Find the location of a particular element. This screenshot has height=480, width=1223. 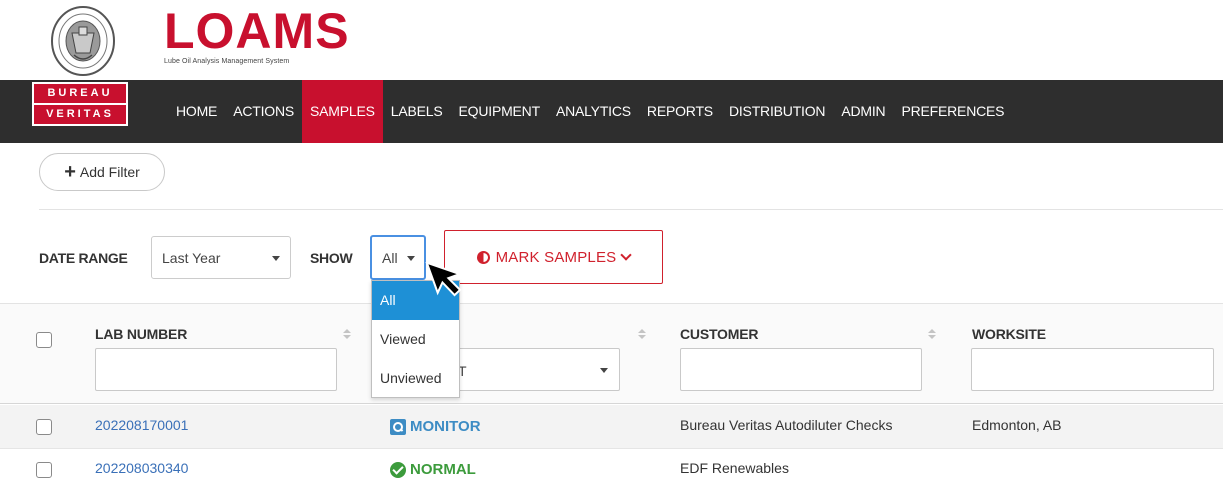

select-all-checkbox is located at coordinates (44, 340).